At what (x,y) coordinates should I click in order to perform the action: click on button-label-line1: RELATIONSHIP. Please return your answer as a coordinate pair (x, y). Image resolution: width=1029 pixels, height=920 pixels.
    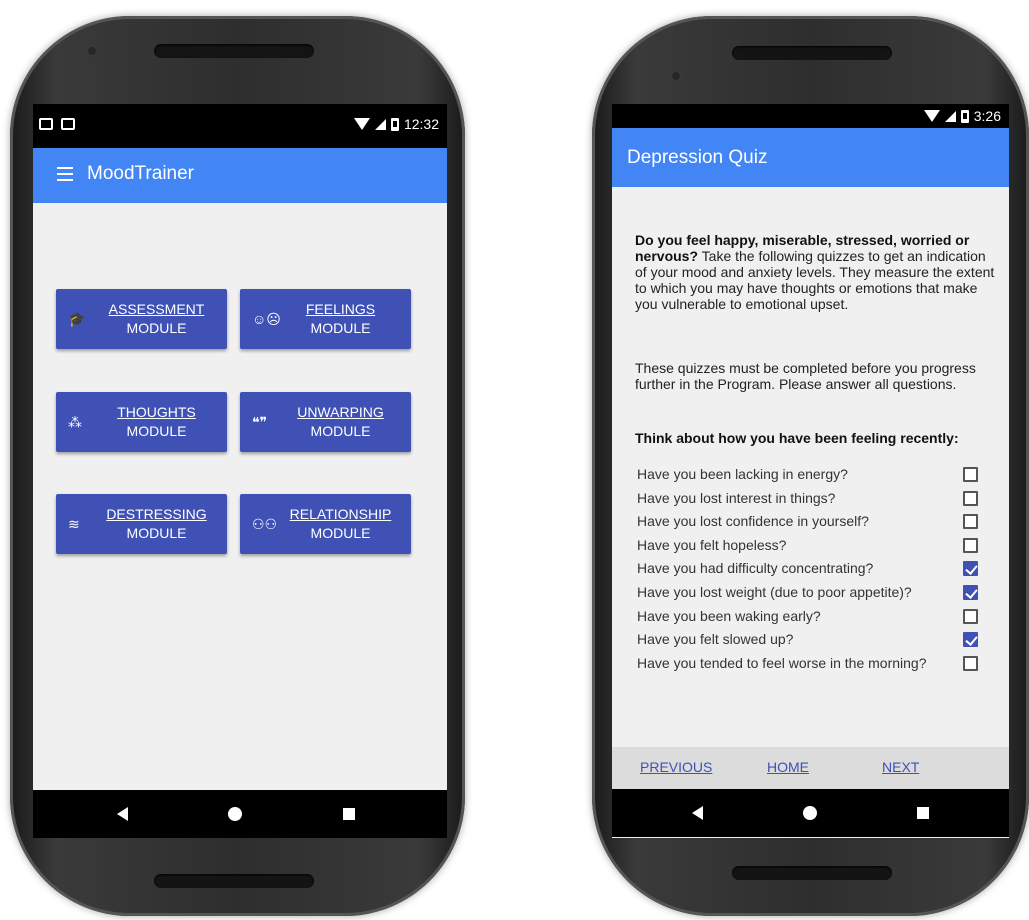
    Looking at the image, I should click on (340, 514).